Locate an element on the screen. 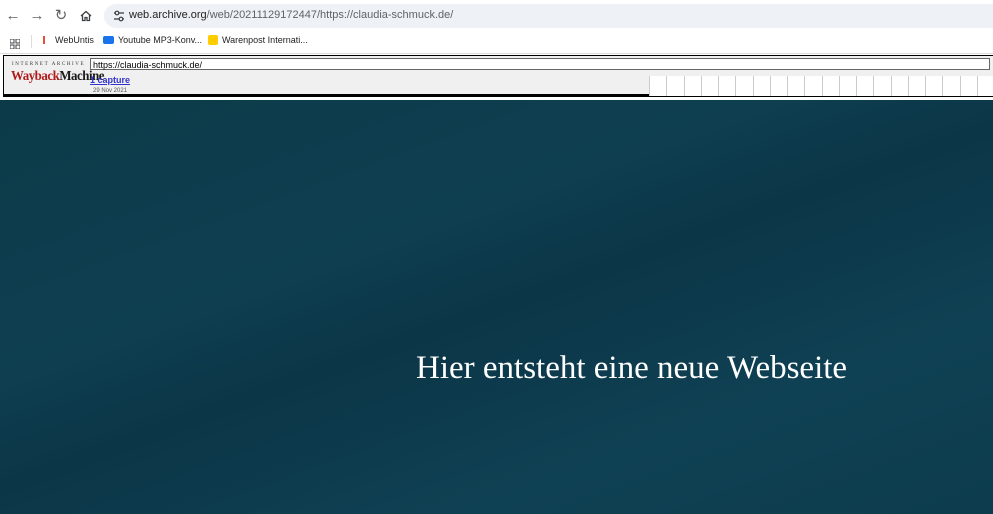 The height and width of the screenshot is (514, 993). back-arrow-icon: ← is located at coordinates (13, 16).